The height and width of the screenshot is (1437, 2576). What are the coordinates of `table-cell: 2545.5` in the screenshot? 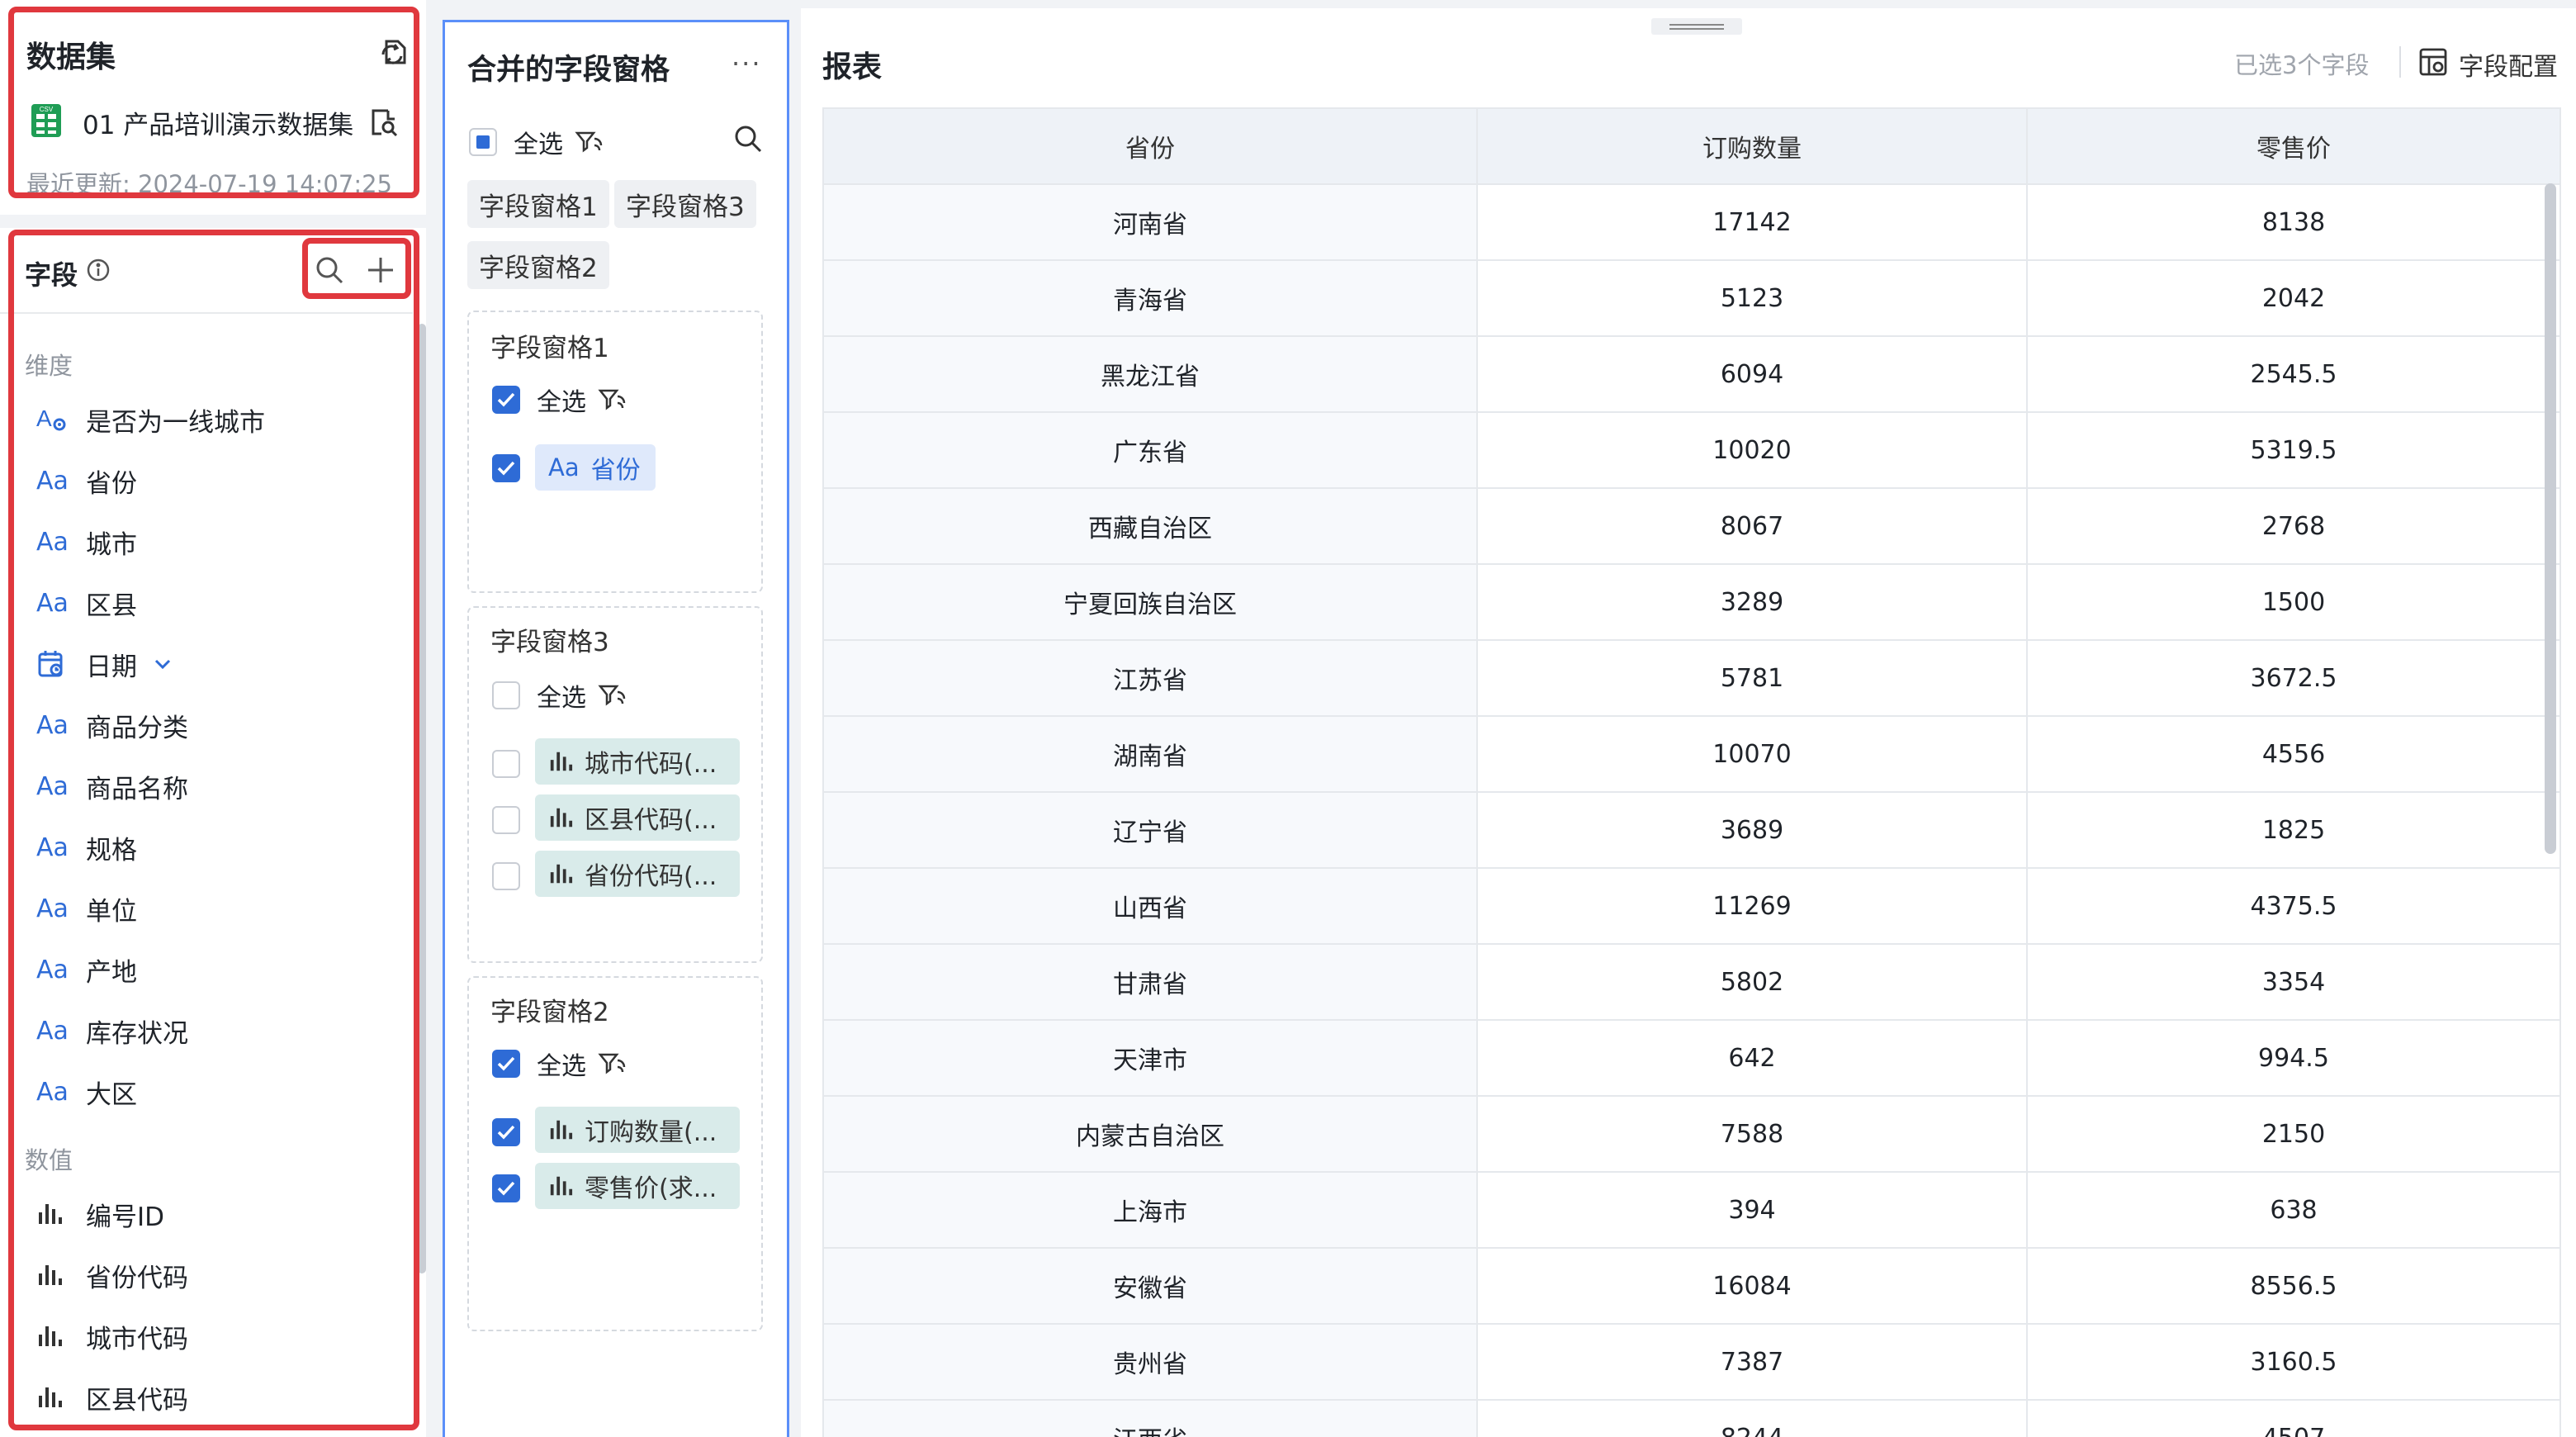 It's located at (2293, 374).